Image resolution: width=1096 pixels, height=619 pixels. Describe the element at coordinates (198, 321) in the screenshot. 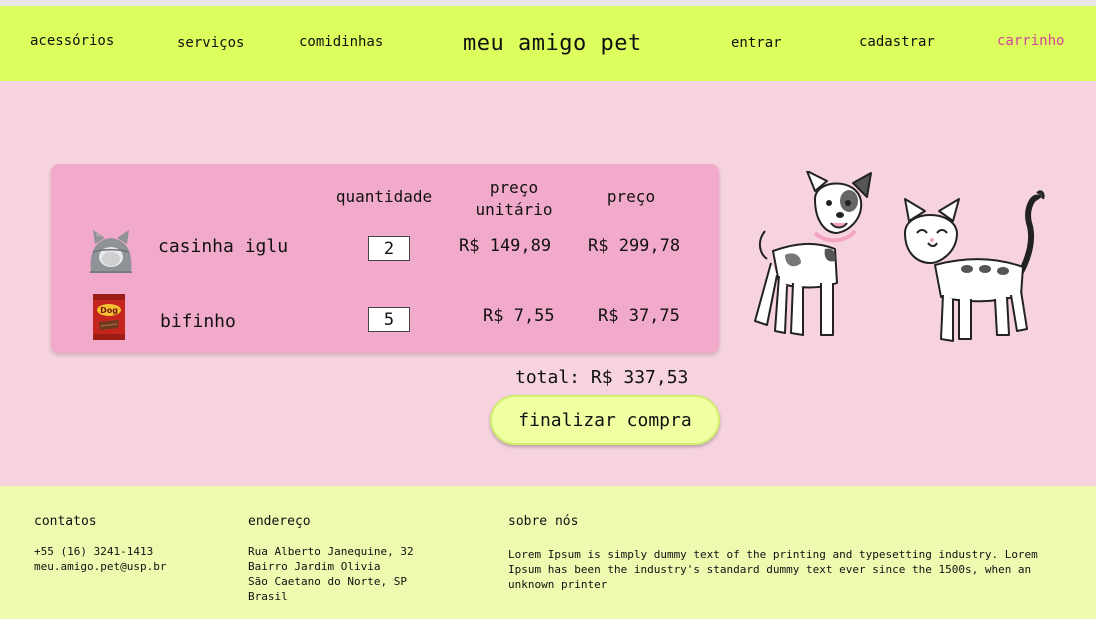

I see `product-name: bifinho` at that location.